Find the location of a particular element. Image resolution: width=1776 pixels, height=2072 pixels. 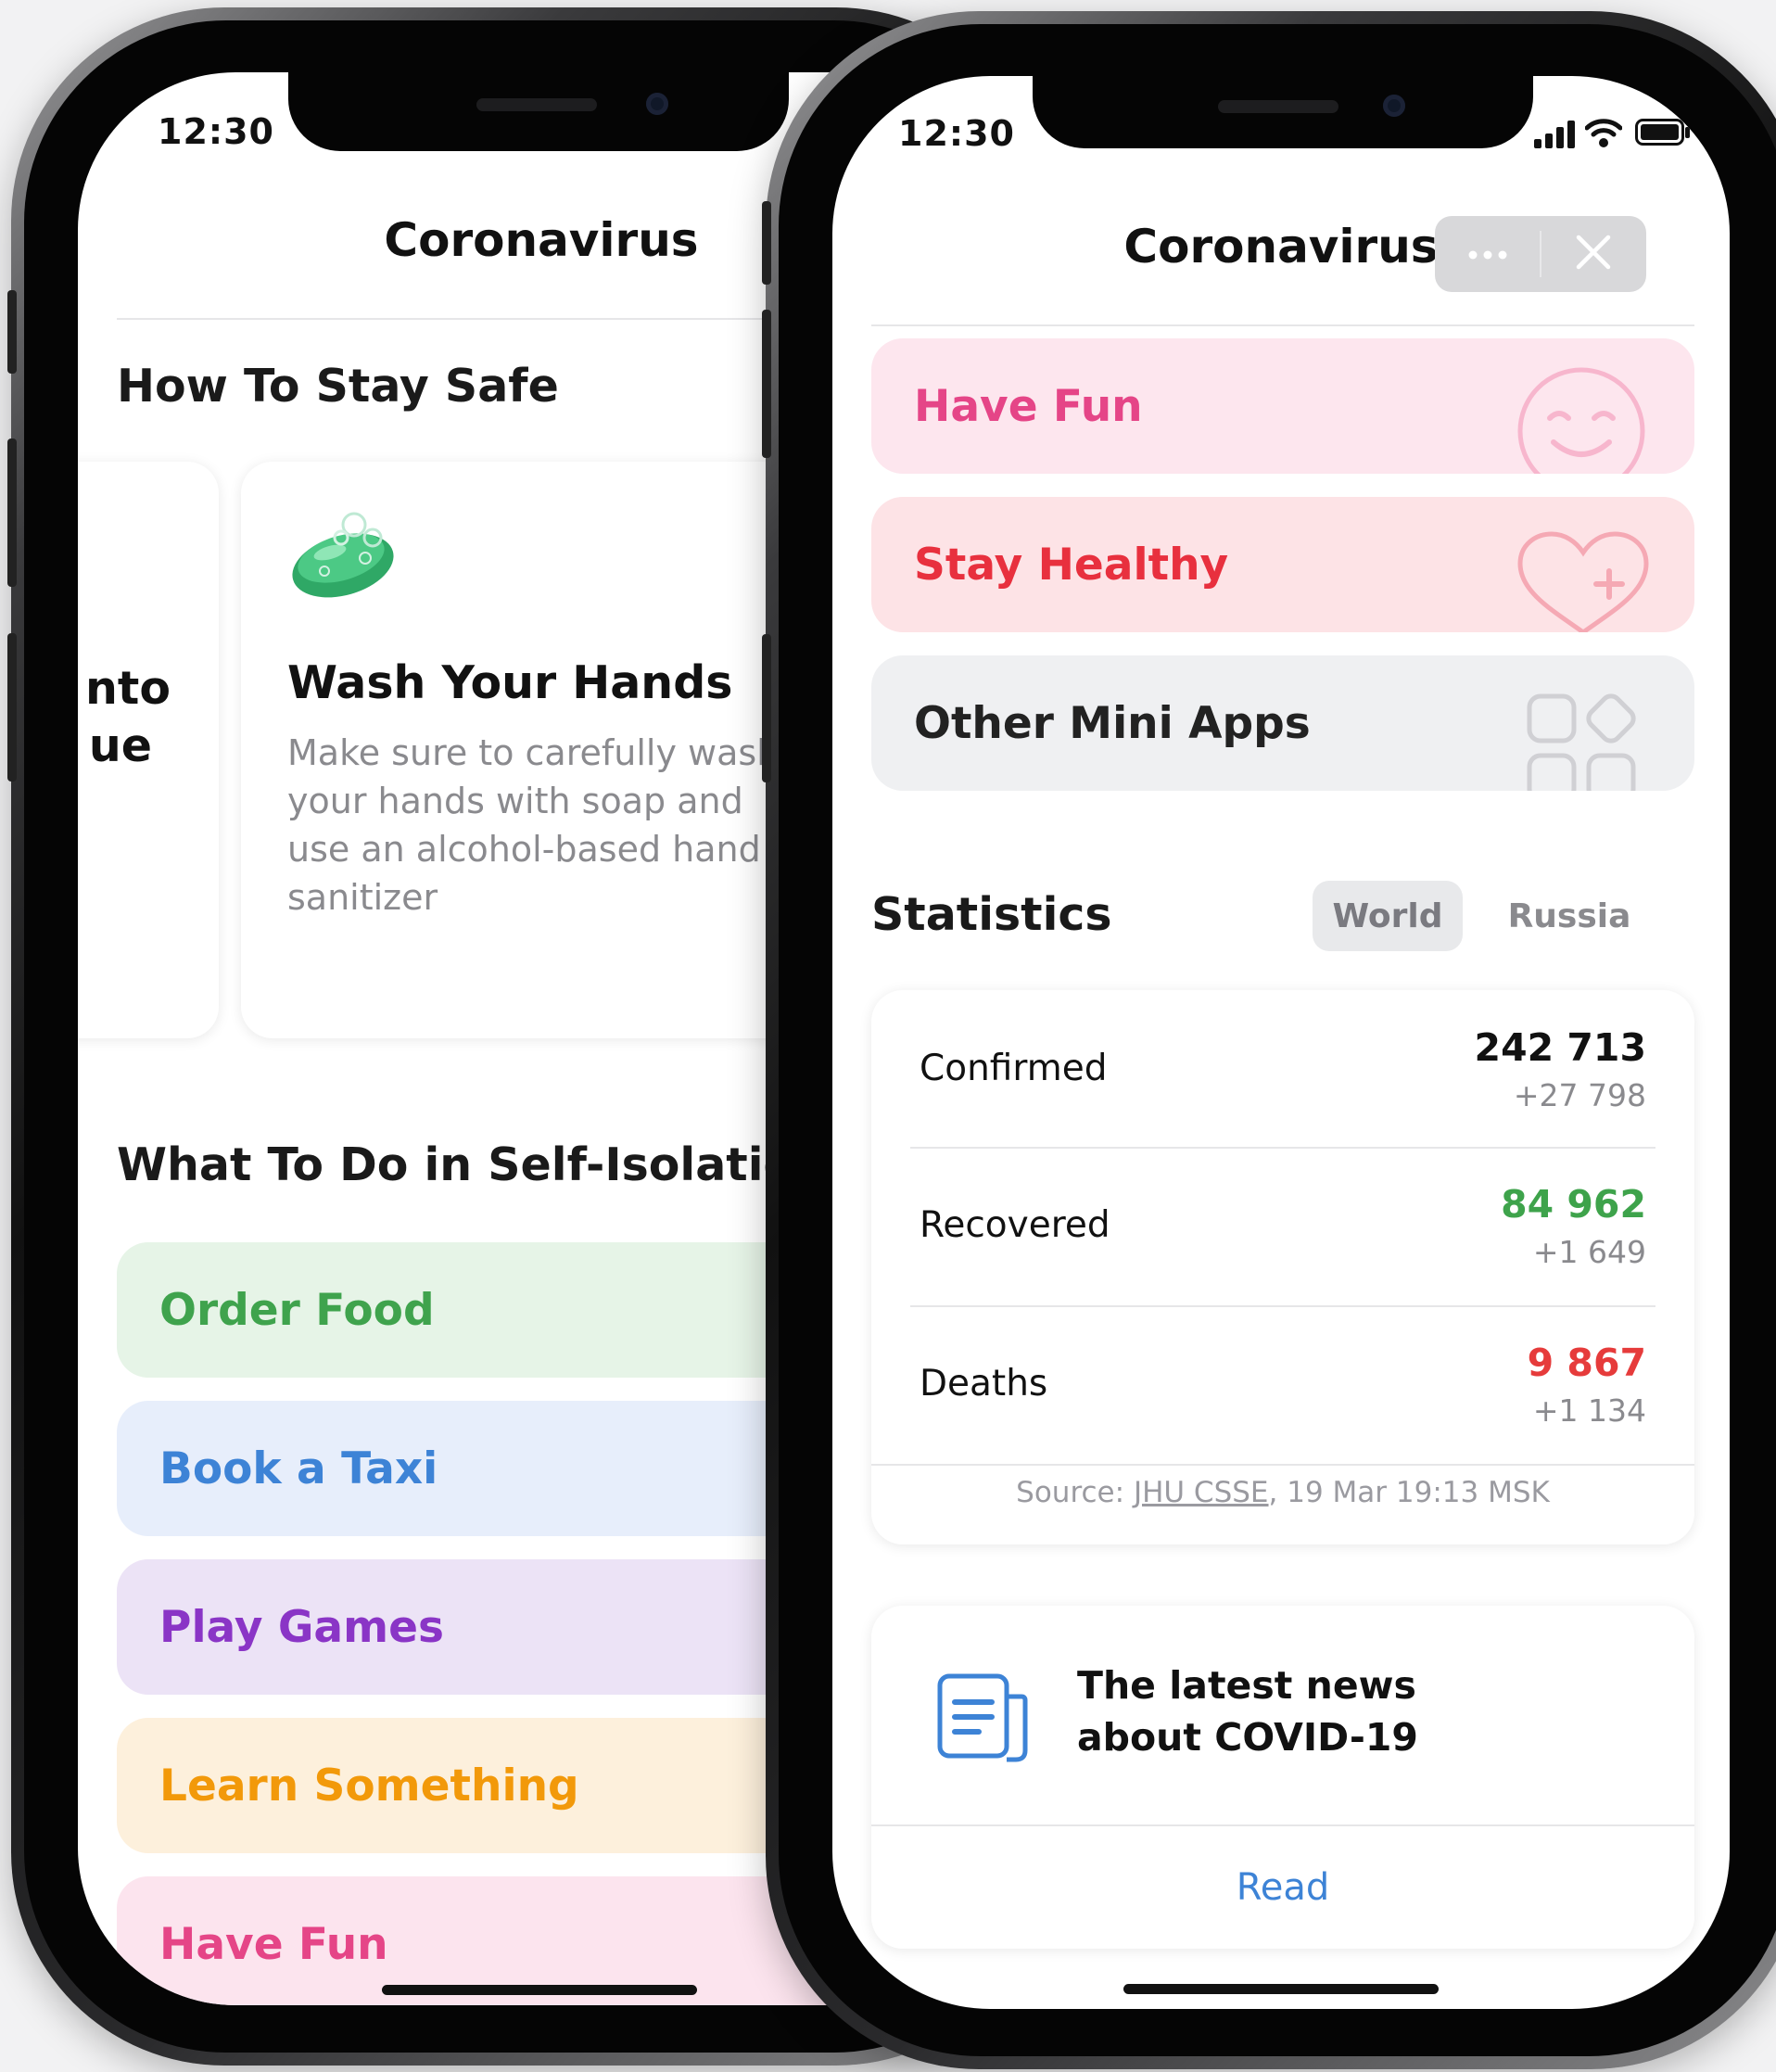

stat-delta-deaths: +1 134 is located at coordinates (1589, 1411).